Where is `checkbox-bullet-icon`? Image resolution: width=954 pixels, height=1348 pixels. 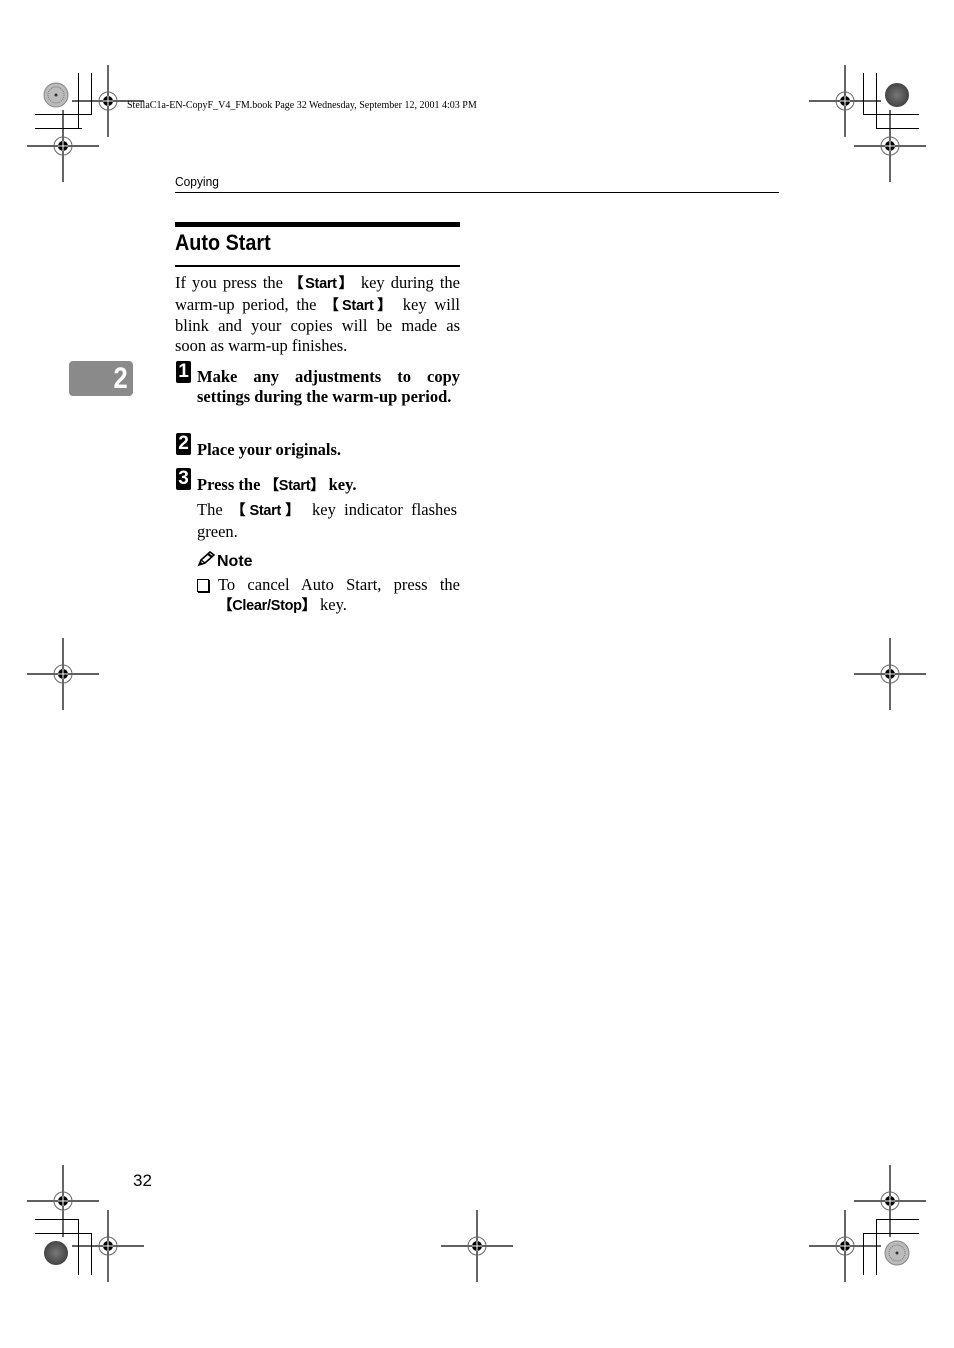
checkbox-bullet-icon is located at coordinates (203, 585).